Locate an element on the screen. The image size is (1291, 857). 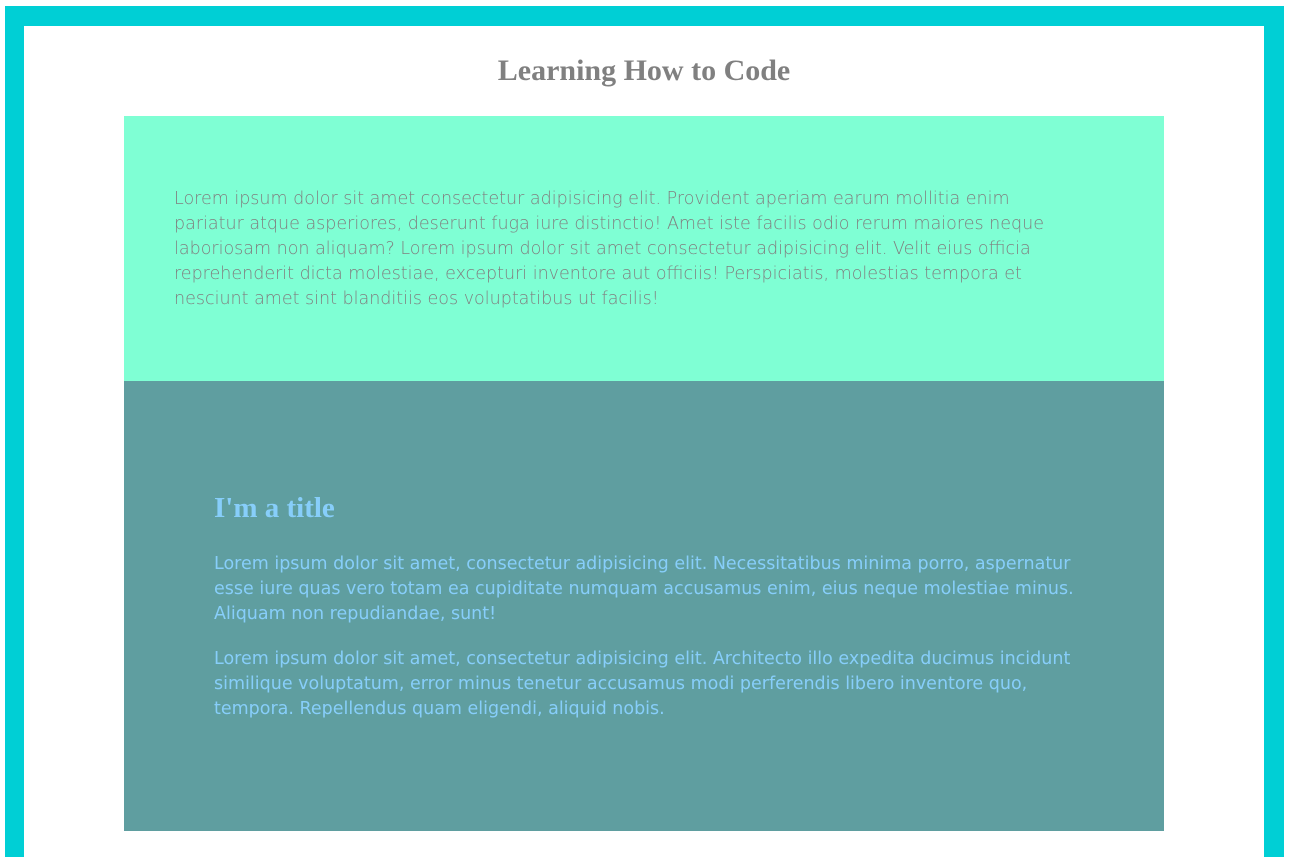
page-title: Learning How to Code is located at coordinates (644, 70).